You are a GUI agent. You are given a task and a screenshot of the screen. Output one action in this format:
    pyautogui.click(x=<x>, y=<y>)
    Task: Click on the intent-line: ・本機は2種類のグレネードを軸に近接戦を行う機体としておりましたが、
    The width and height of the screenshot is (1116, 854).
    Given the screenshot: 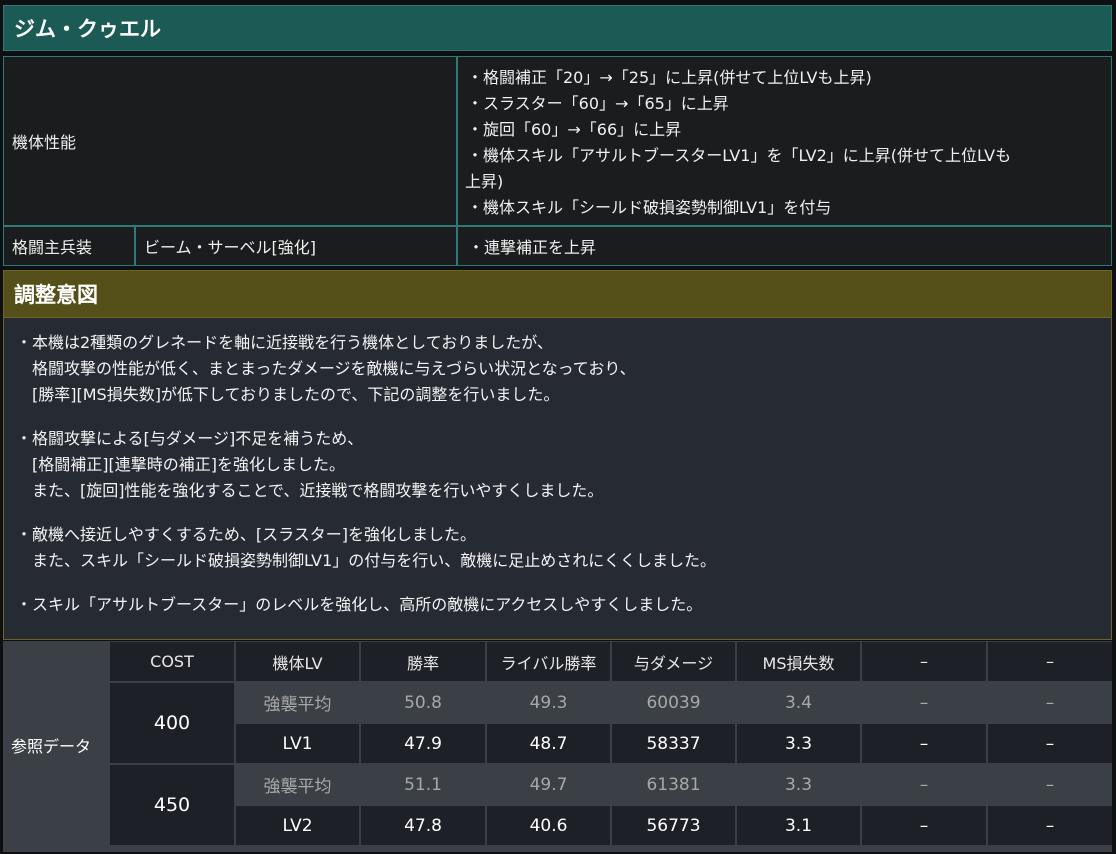 What is the action you would take?
    pyautogui.click(x=284, y=342)
    